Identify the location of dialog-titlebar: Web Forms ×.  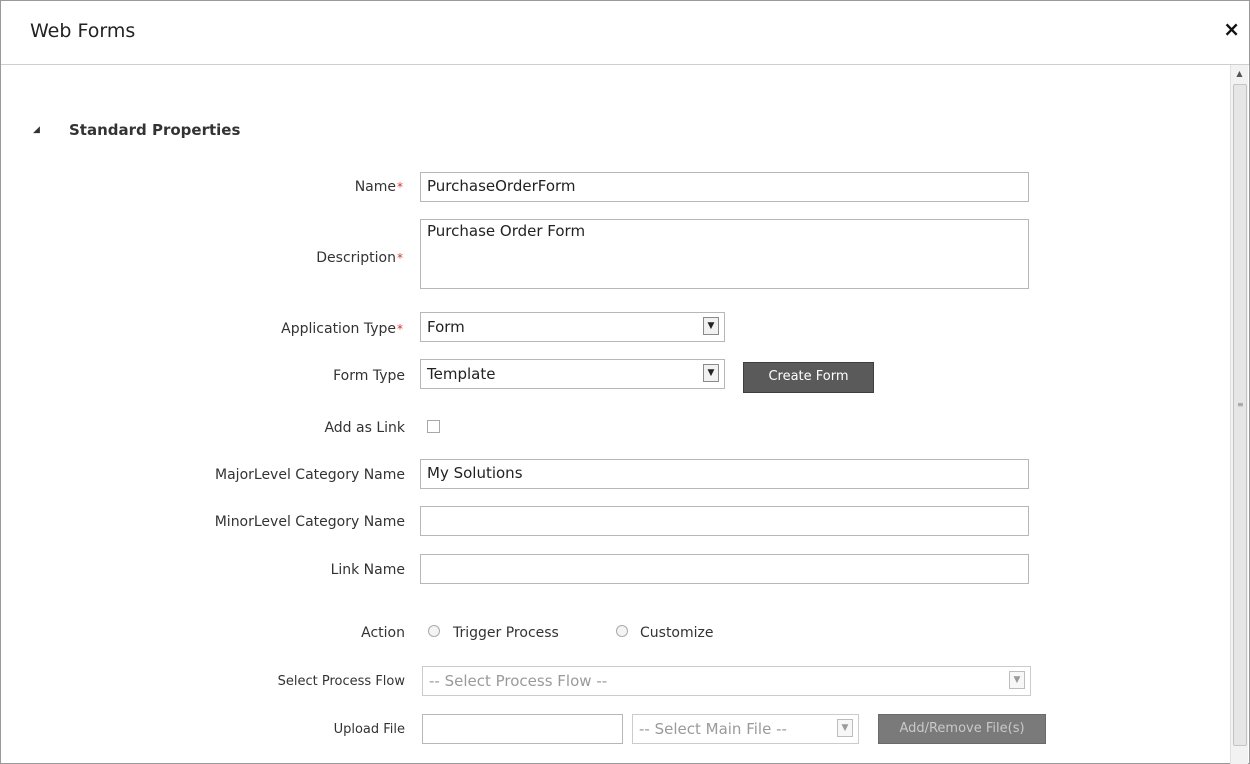
(625, 33).